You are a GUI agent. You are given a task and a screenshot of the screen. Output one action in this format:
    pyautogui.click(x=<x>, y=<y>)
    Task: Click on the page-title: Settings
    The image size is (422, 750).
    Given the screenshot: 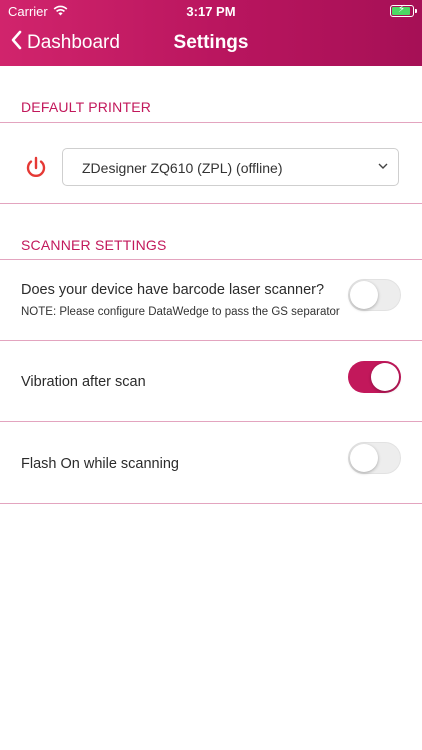 What is the action you would take?
    pyautogui.click(x=211, y=42)
    